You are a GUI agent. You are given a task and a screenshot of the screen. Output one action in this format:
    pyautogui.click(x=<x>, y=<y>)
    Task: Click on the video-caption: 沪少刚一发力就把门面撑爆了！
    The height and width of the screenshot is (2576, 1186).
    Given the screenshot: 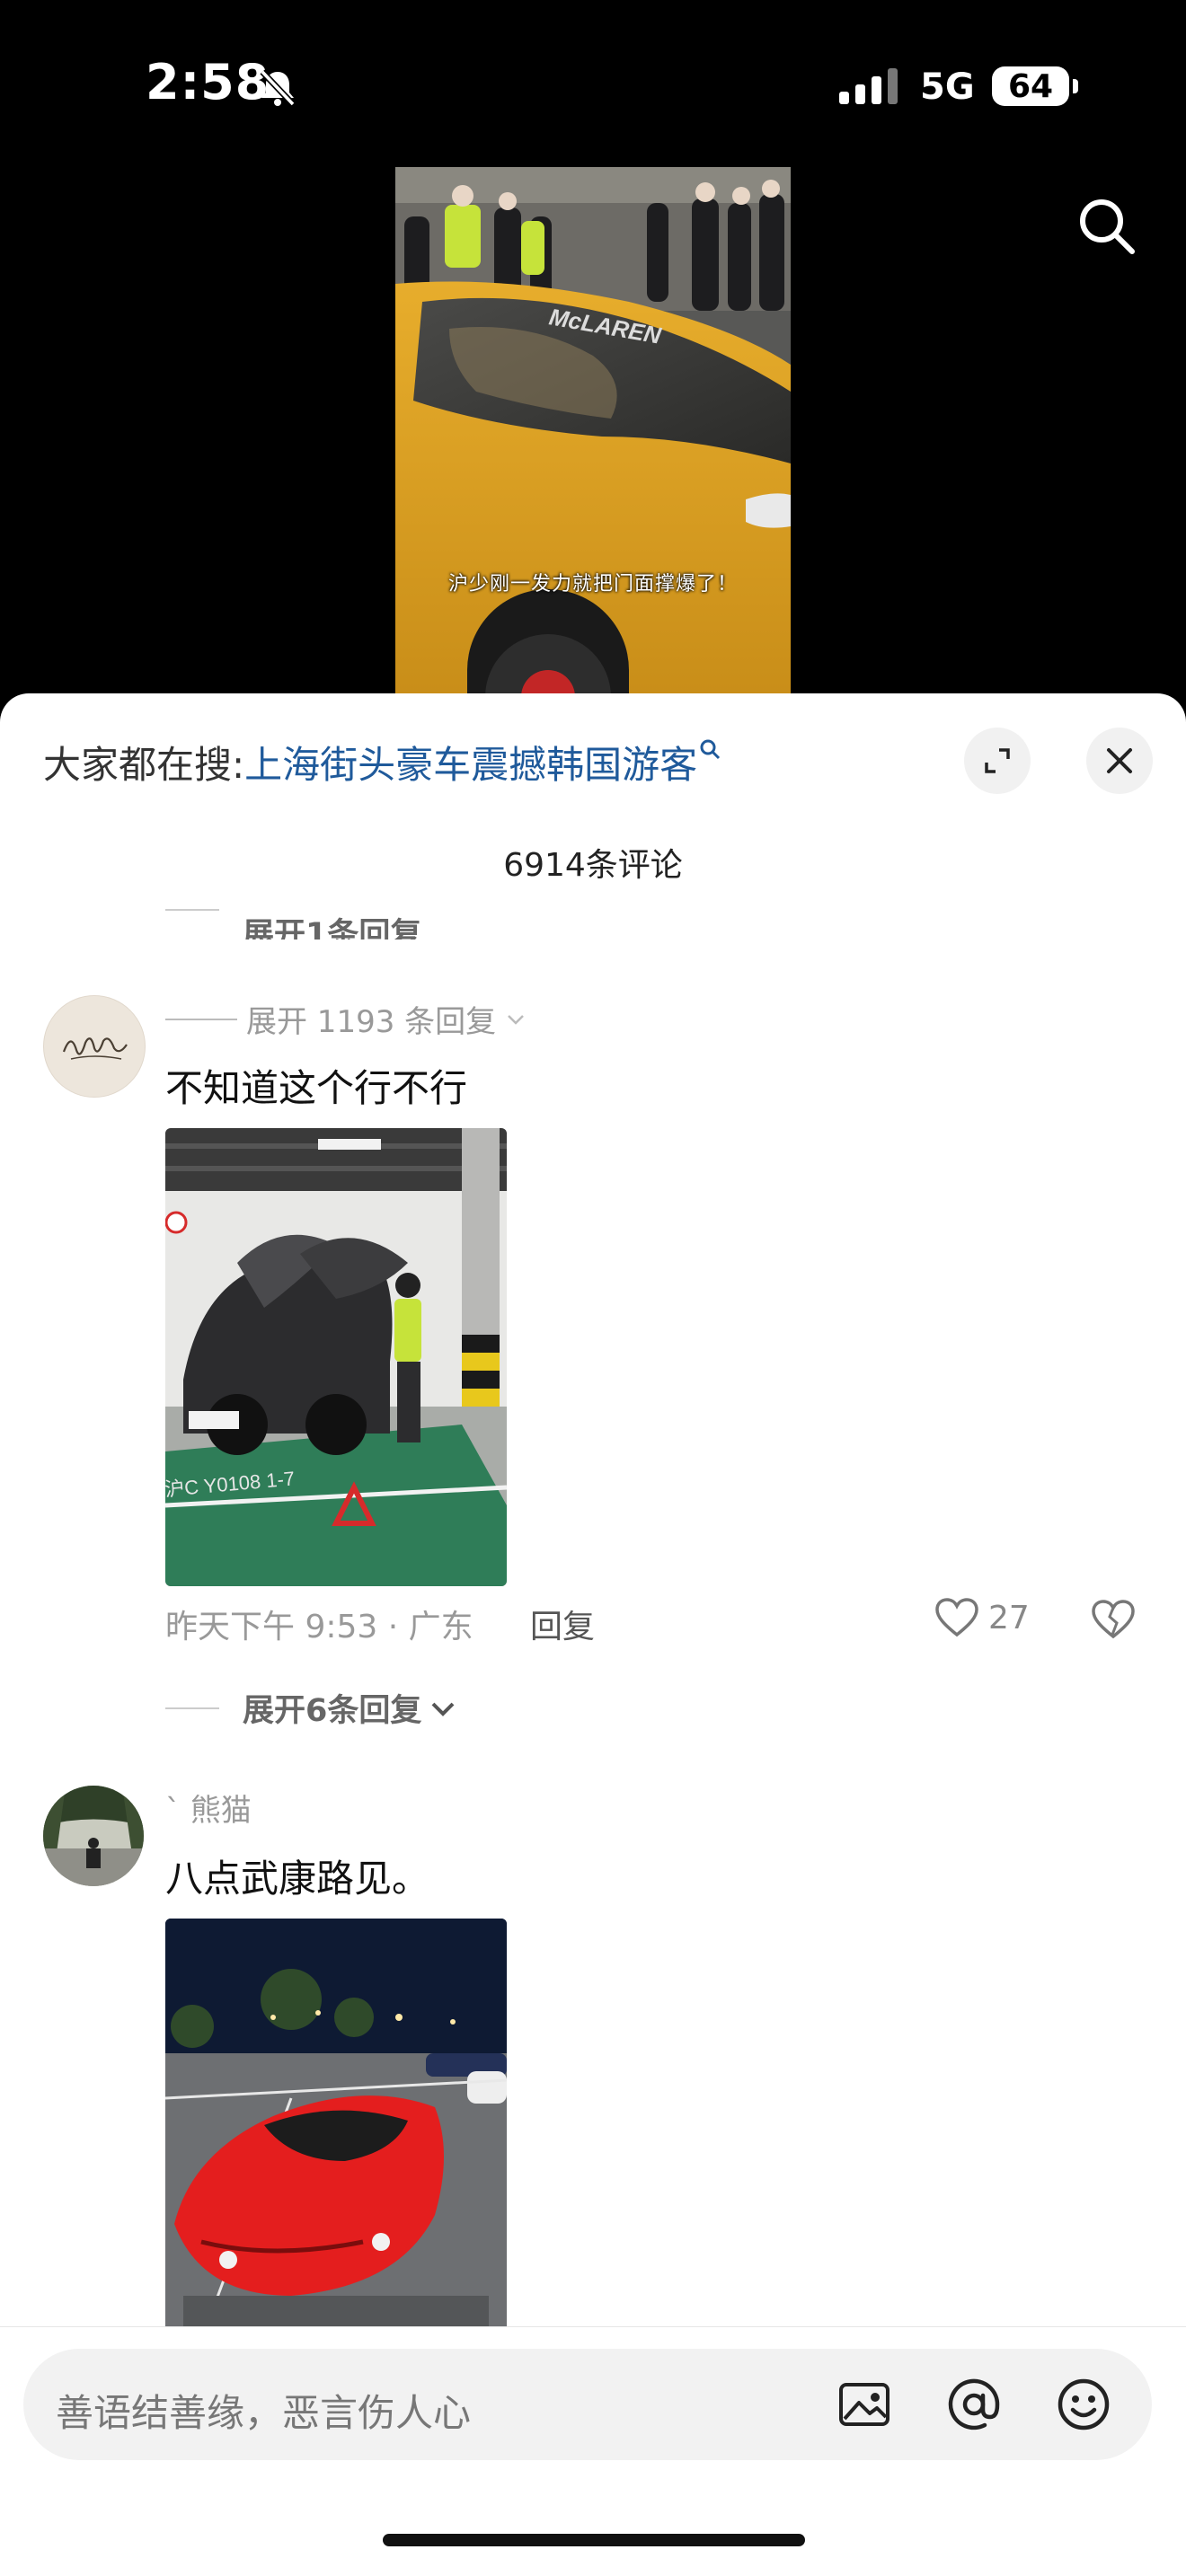 What is the action you would take?
    pyautogui.click(x=592, y=584)
    